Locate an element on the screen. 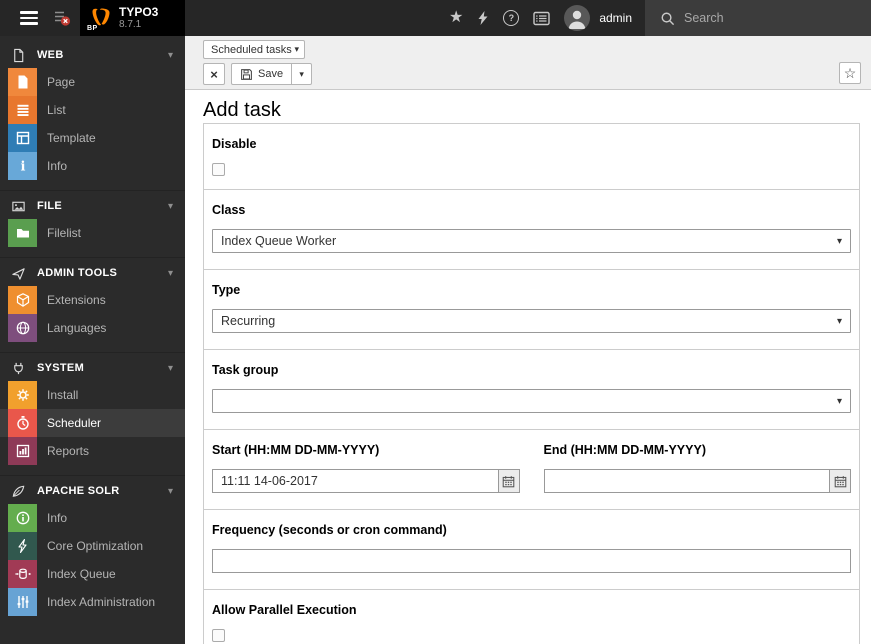 This screenshot has width=871, height=644. parallel-checkbox is located at coordinates (218, 635).